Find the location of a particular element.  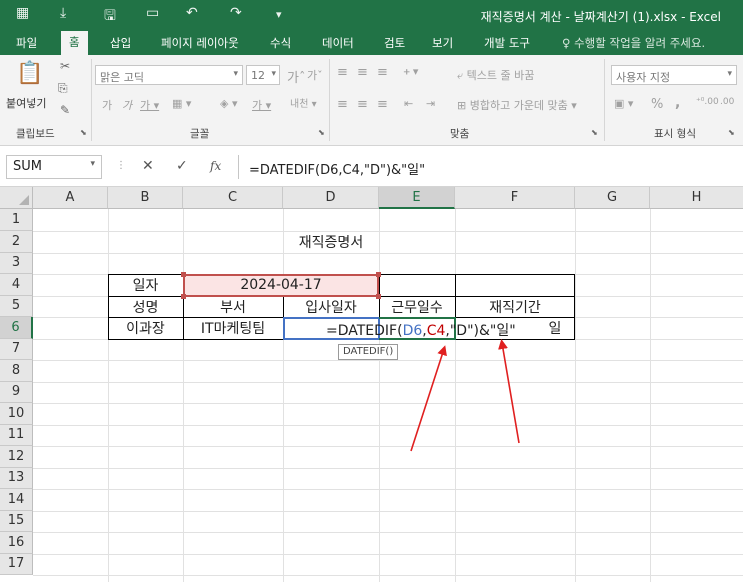

arrow-to-c4-ref is located at coordinates (428, 398).